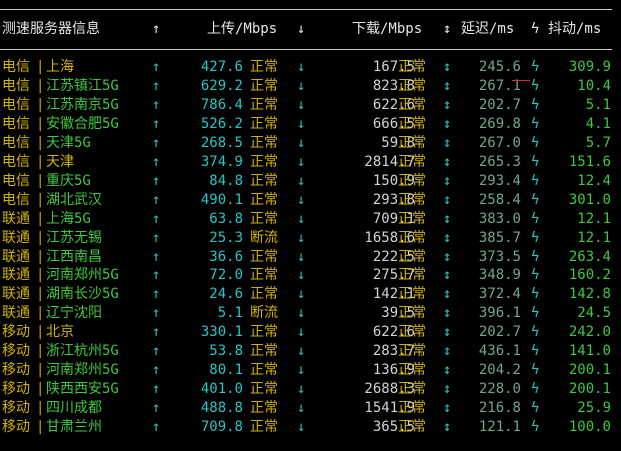 Image resolution: width=621 pixels, height=451 pixels. I want to click on jitter-value: 12.4, so click(594, 180).